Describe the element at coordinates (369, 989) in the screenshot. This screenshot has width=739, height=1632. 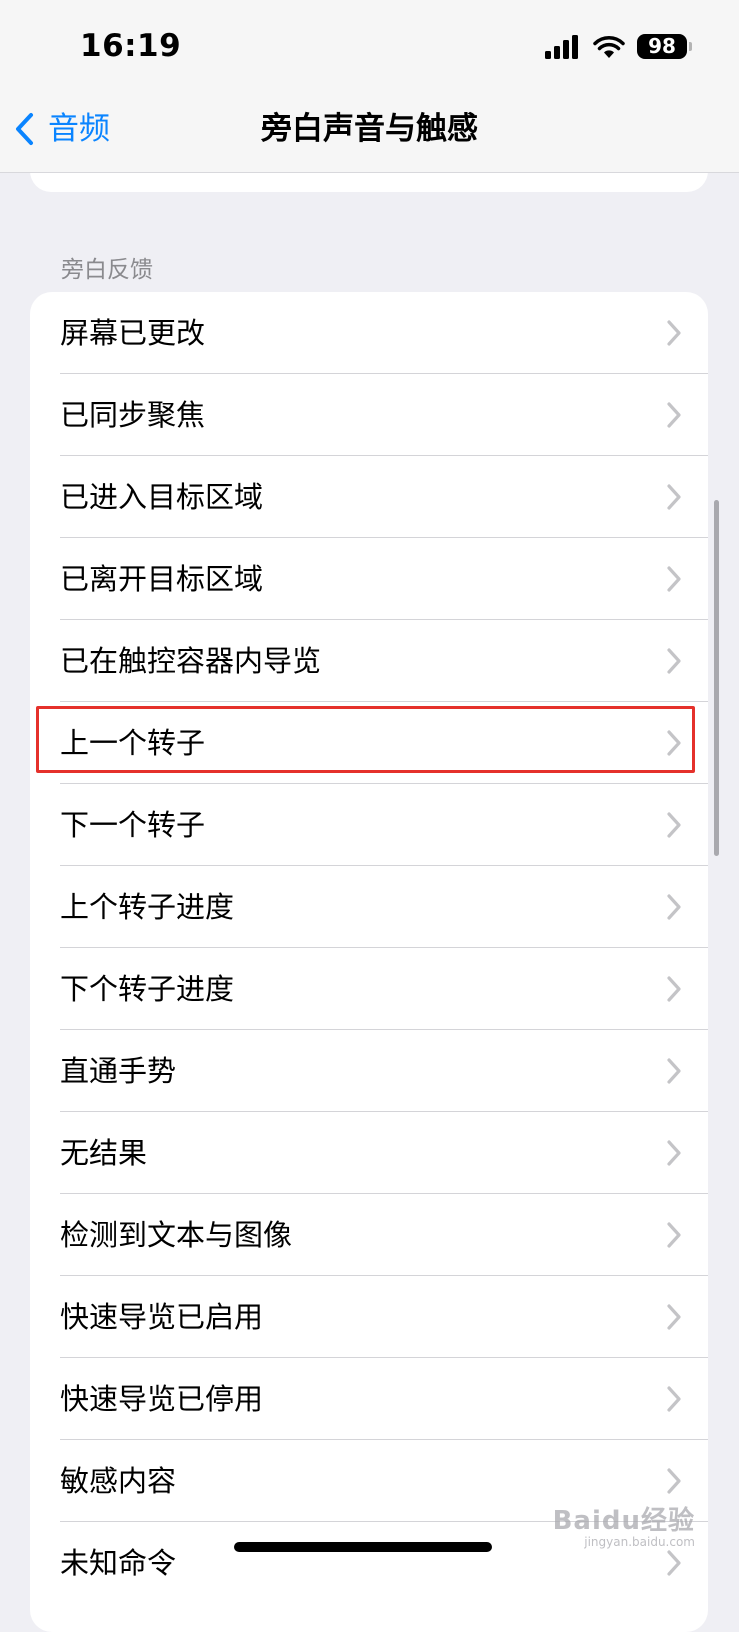
I see `list-item: 下个转子进度` at that location.